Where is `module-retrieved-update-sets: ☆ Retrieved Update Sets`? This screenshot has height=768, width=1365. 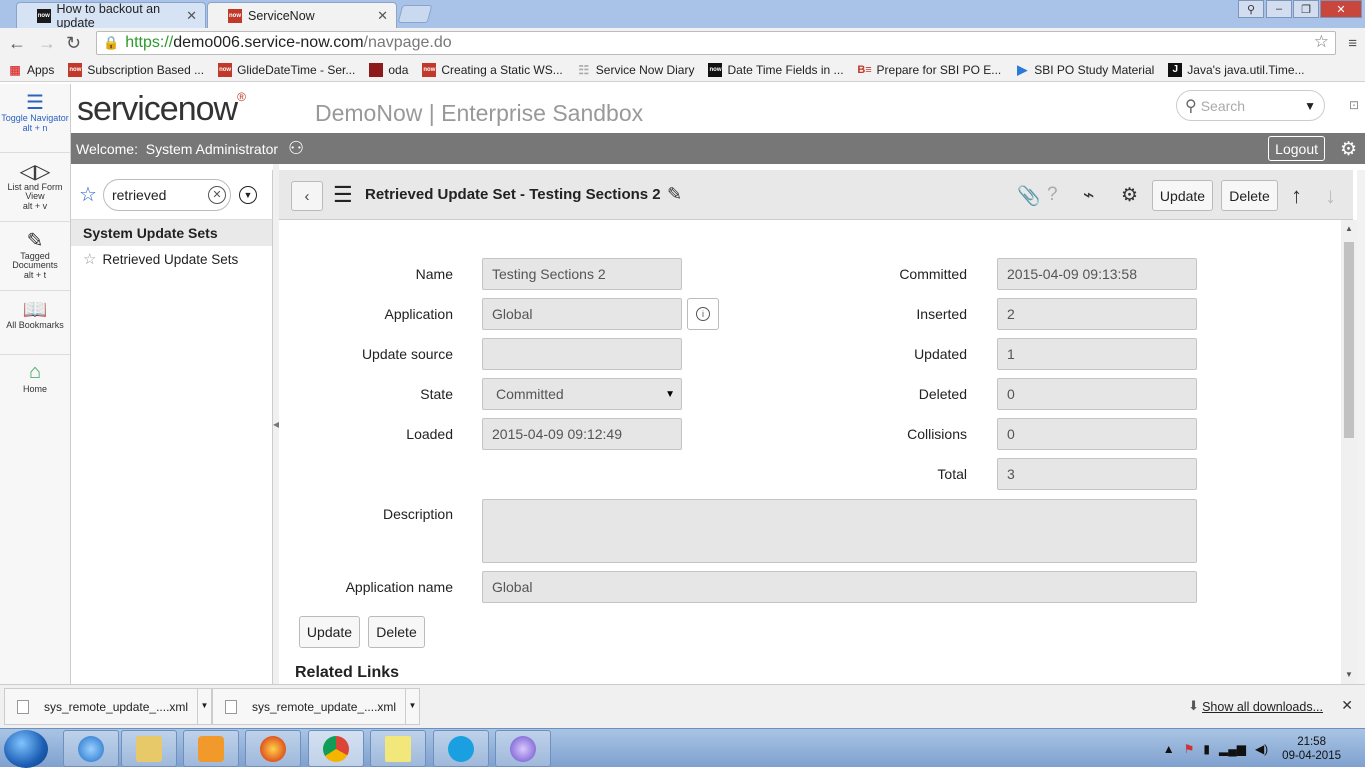
module-retrieved-update-sets: ☆ Retrieved Update Sets is located at coordinates (171, 259).